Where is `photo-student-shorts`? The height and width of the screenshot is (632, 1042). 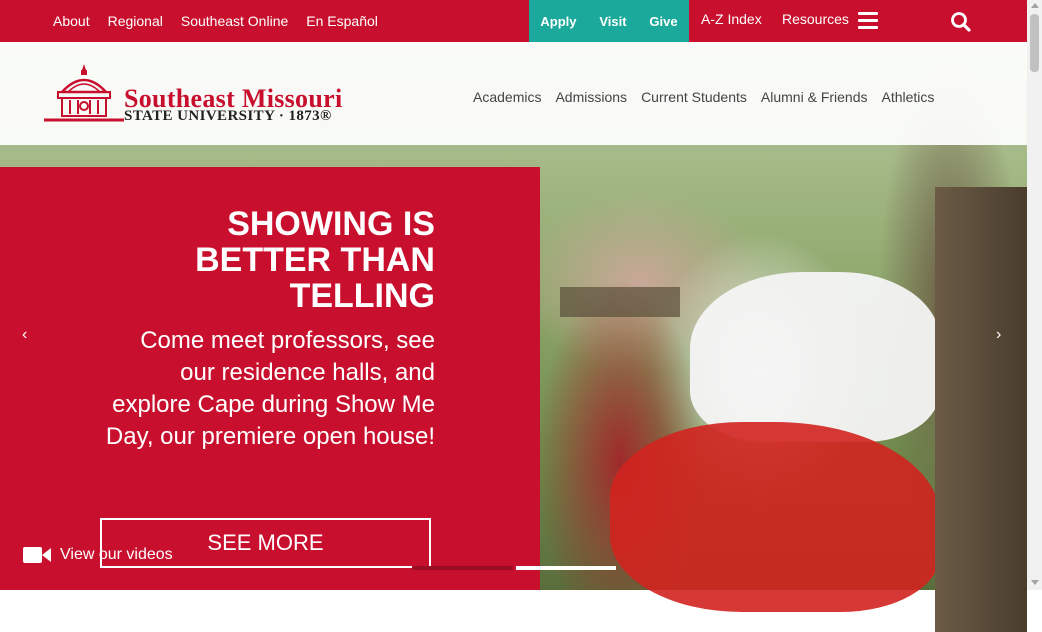 photo-student-shorts is located at coordinates (775, 517).